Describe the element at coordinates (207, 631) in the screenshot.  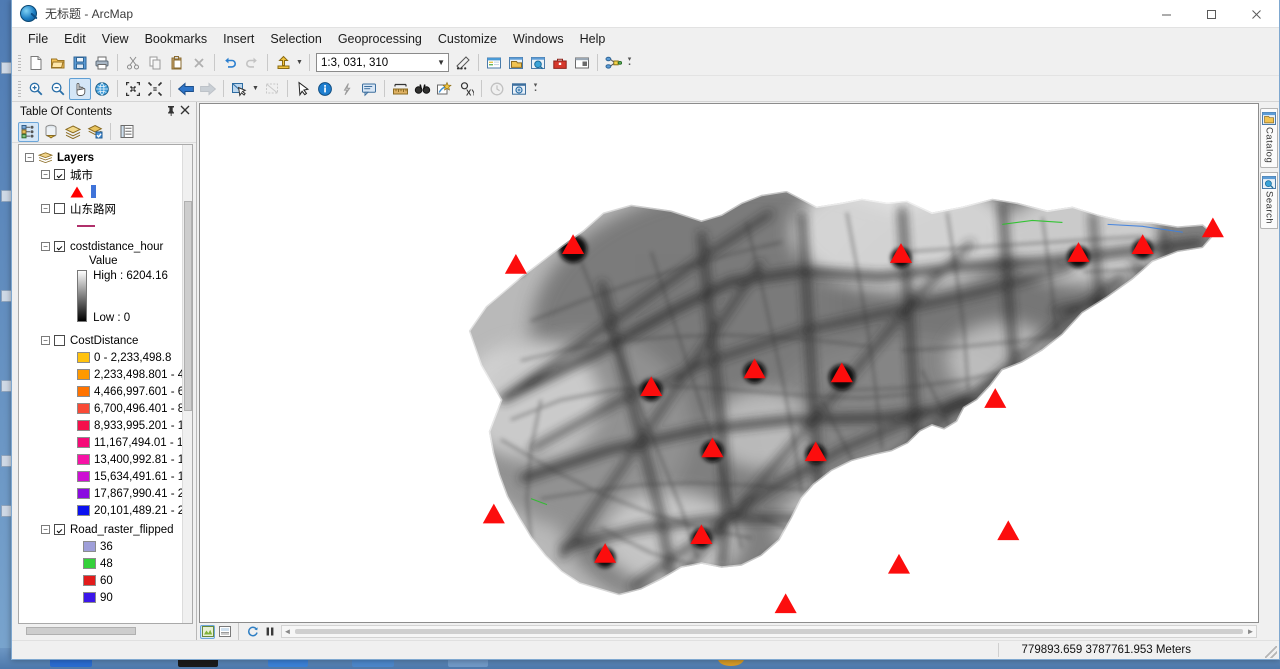
I see `data-view-icon` at that location.